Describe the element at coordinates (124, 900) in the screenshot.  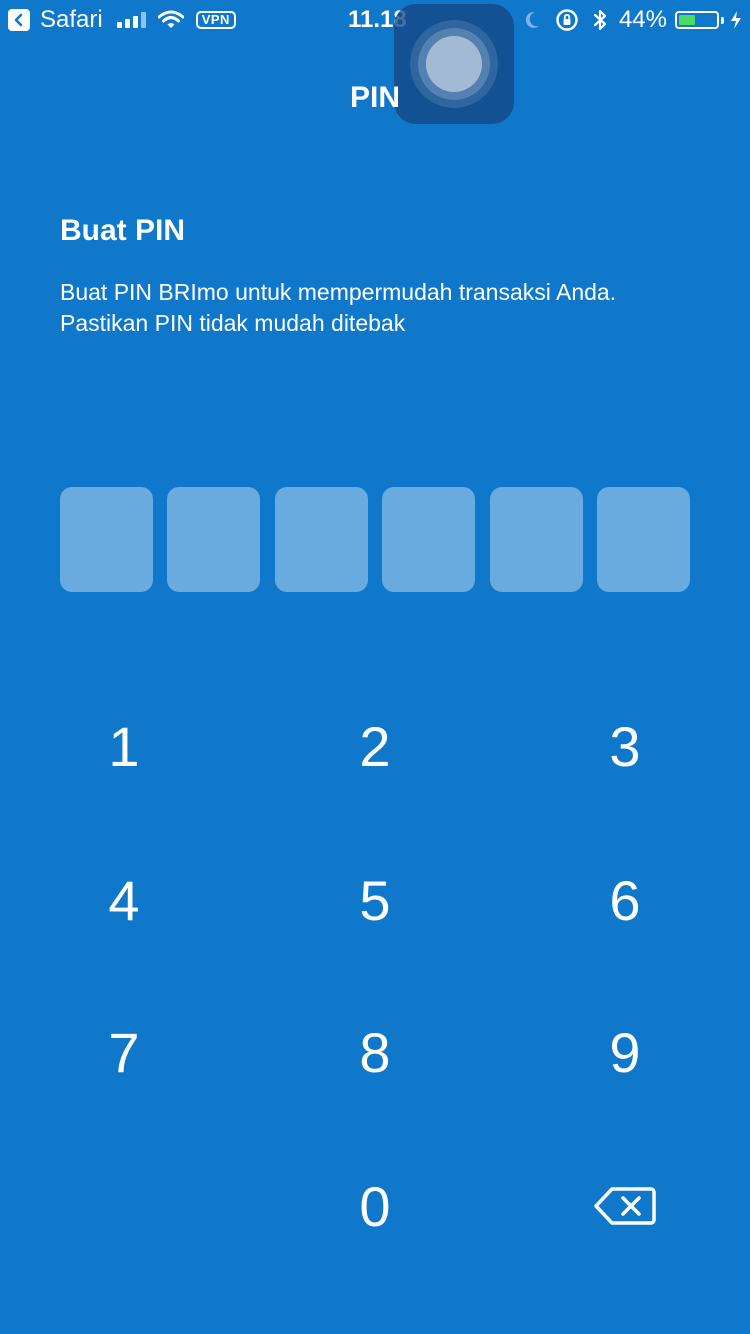
I see `keypad-key-4: 4` at that location.